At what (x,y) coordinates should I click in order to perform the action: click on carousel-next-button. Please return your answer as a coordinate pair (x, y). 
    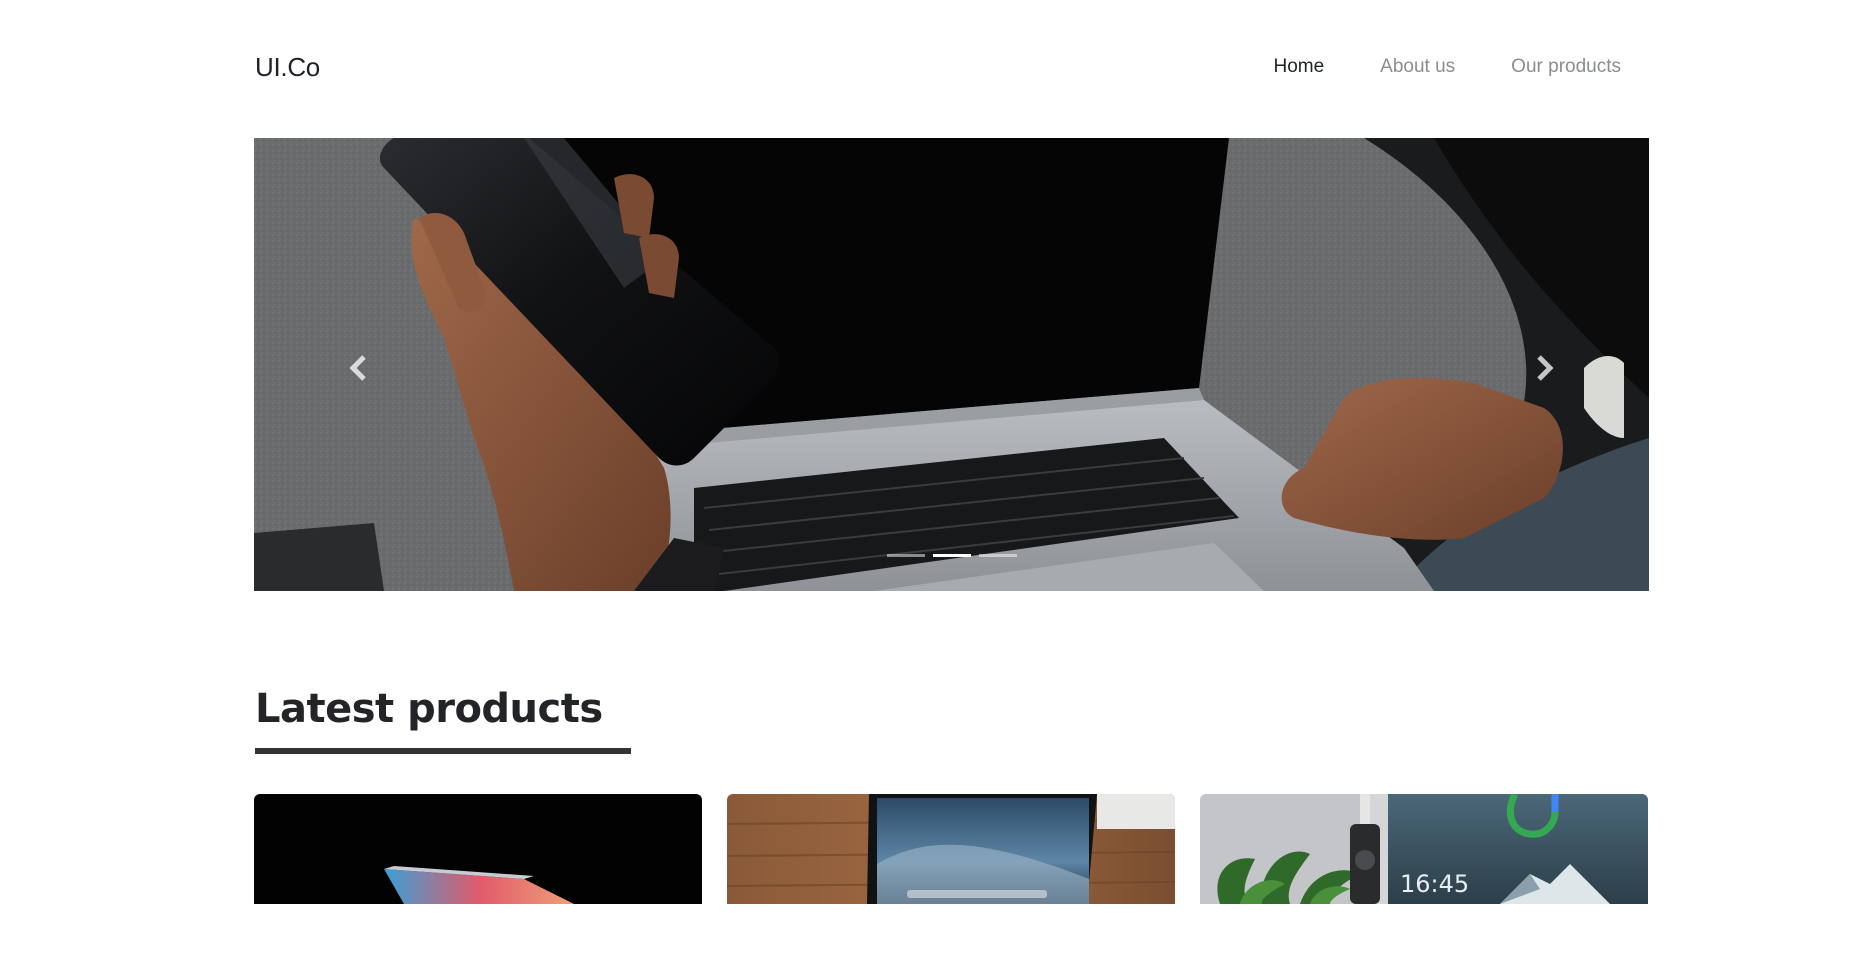
    Looking at the image, I should click on (1544, 368).